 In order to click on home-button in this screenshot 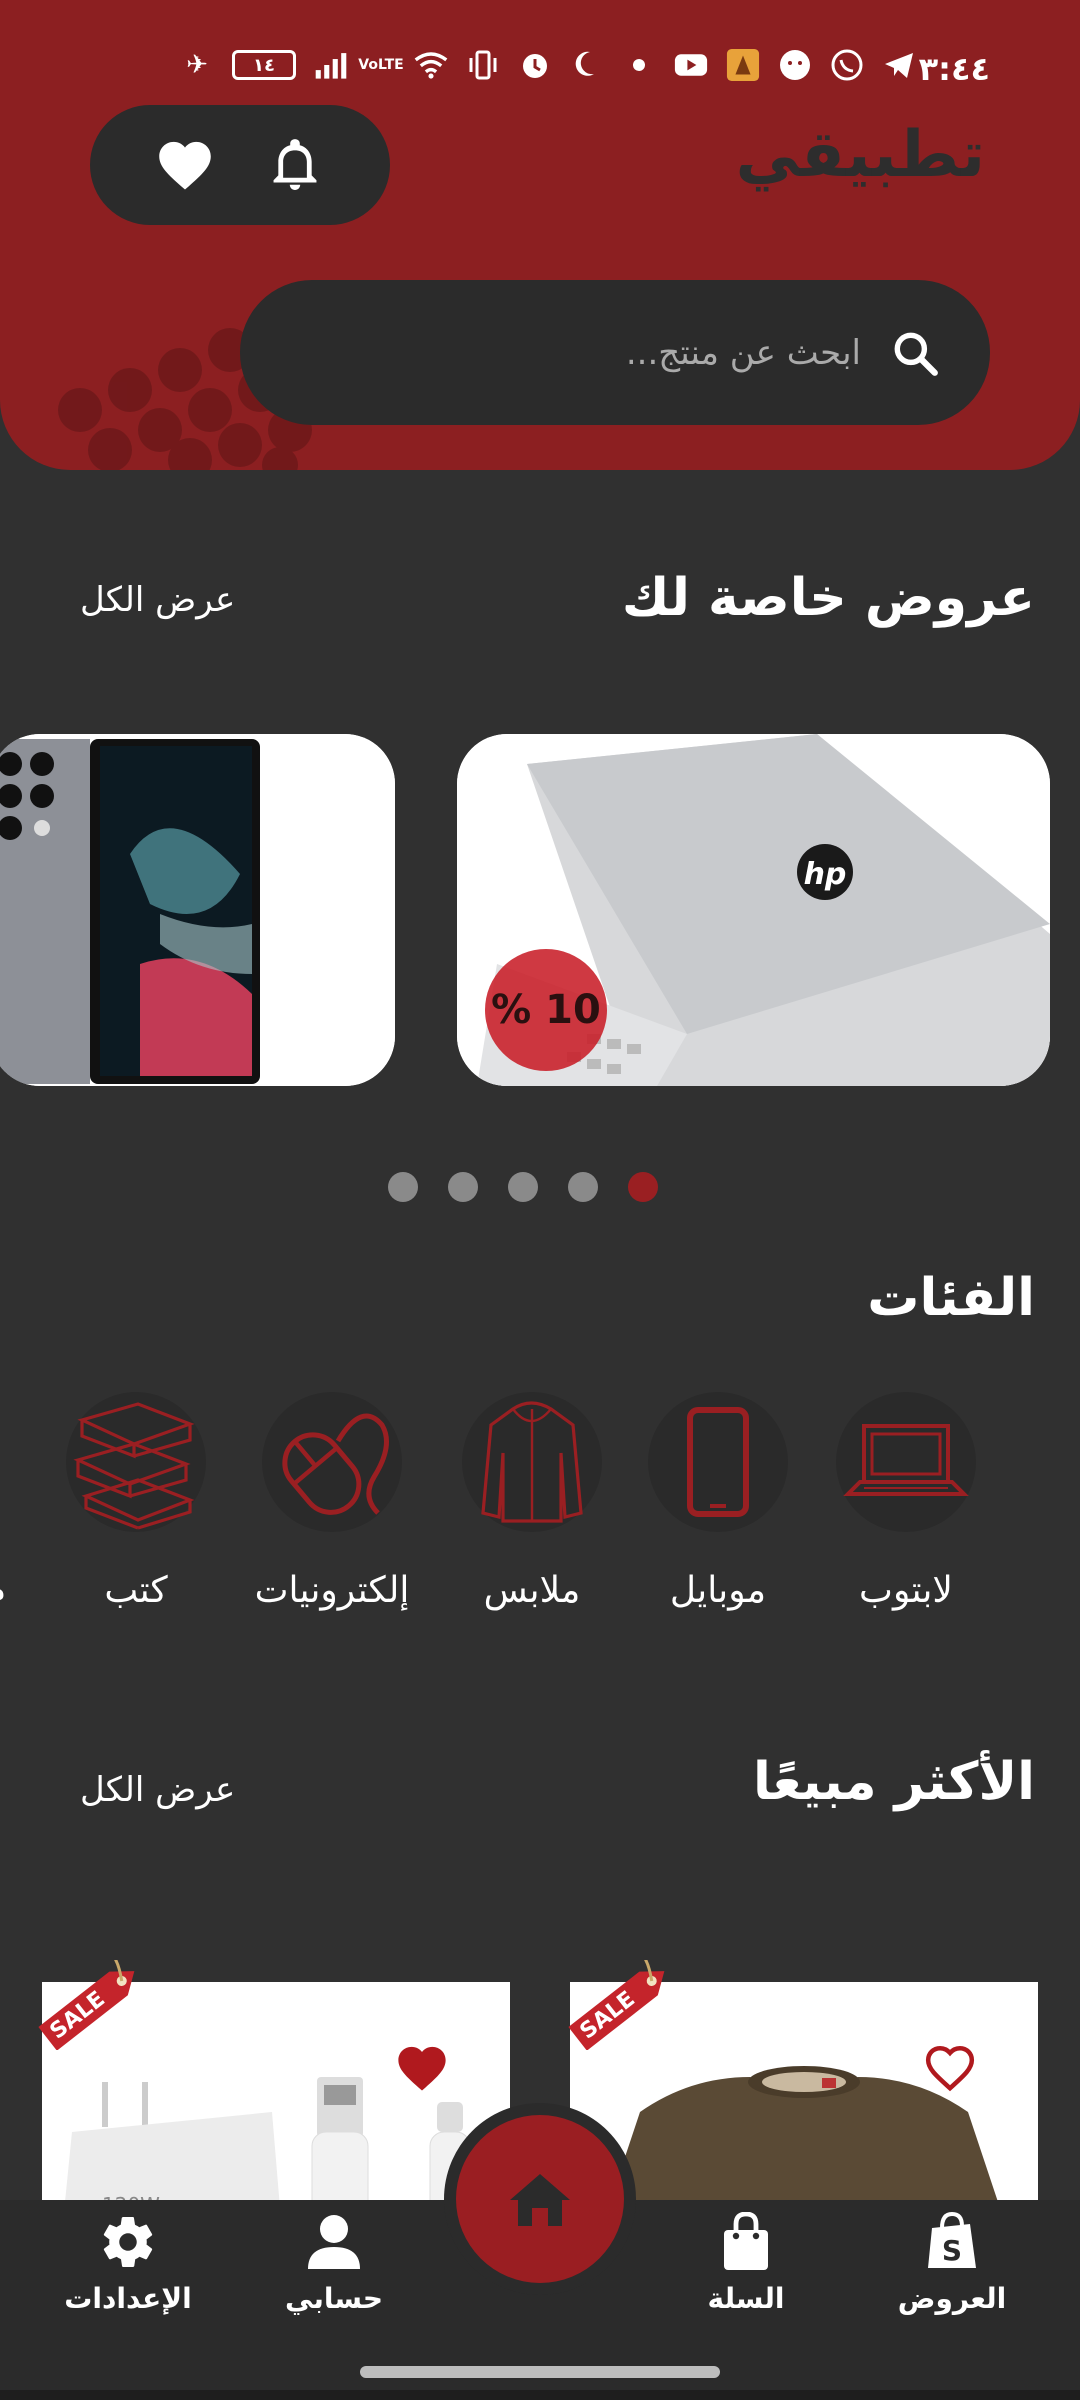, I will do `click(540, 2199)`.